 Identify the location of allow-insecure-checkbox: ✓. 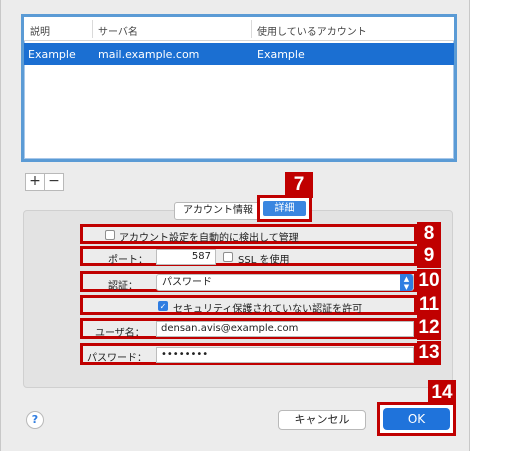
(163, 306).